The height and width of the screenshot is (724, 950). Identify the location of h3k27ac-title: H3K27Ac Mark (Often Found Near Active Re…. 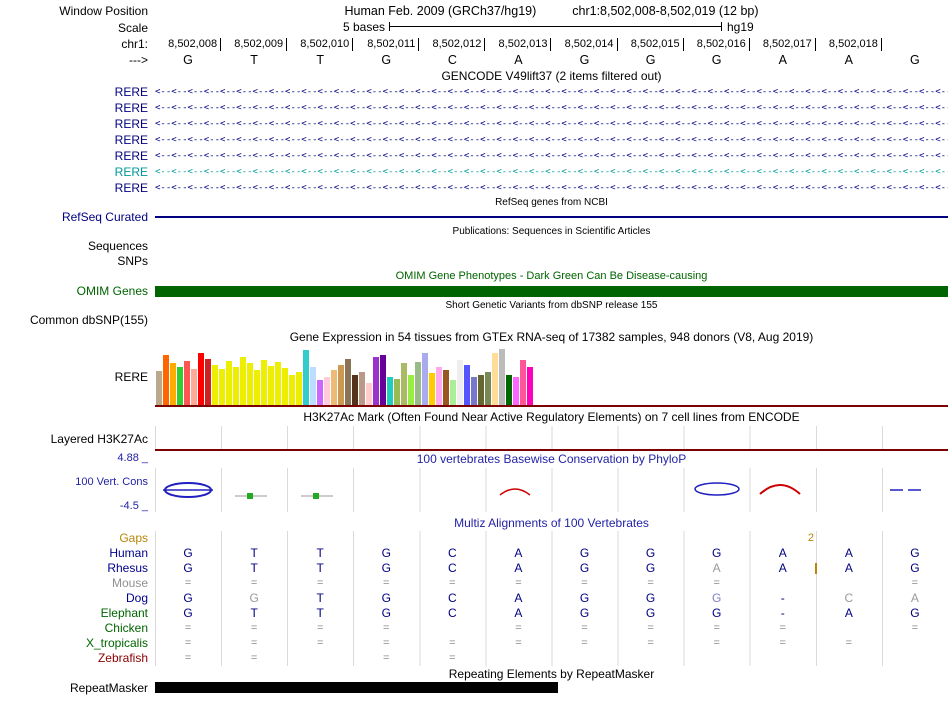
(551, 417).